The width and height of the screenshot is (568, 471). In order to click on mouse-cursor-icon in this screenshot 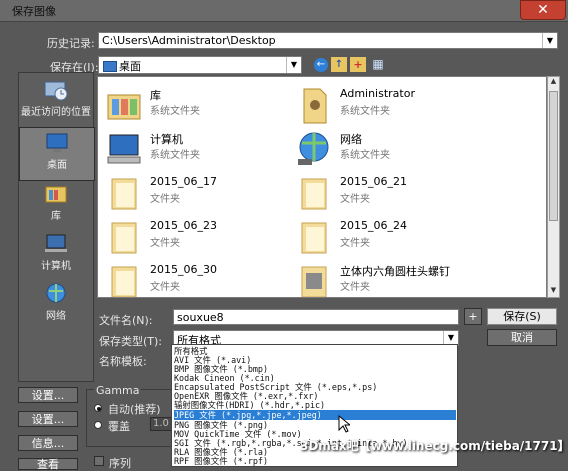, I will do `click(344, 424)`.